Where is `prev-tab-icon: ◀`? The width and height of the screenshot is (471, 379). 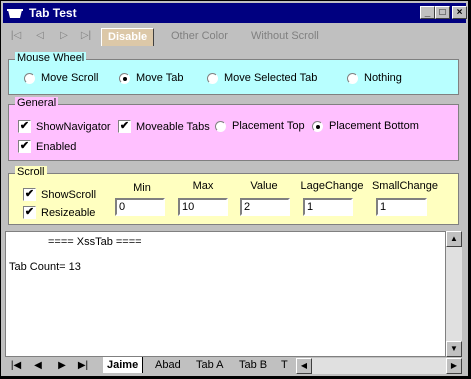
prev-tab-icon: ◀ is located at coordinates (38, 366).